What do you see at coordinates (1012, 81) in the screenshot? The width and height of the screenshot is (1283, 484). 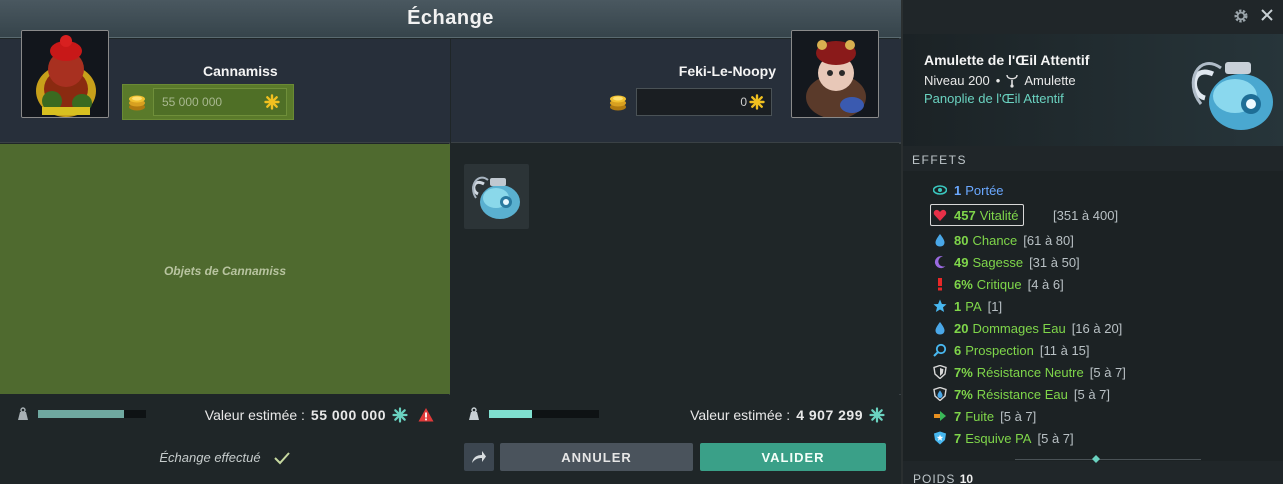 I see `amulet-type-icon` at bounding box center [1012, 81].